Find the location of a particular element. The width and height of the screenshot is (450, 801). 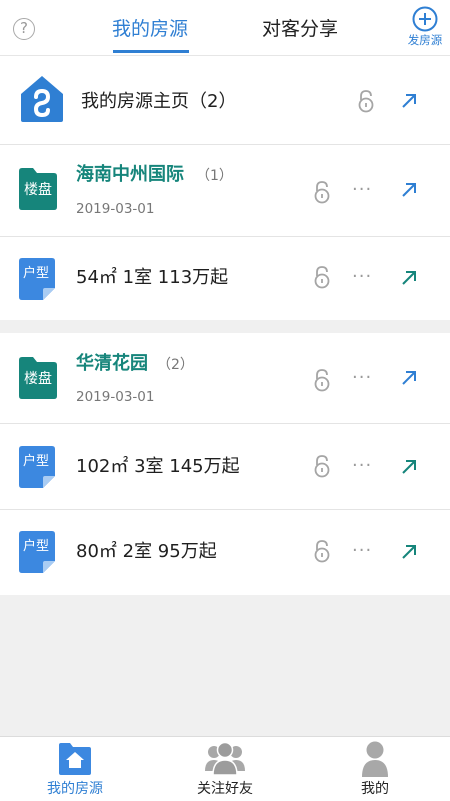

friends-icon is located at coordinates (225, 758).